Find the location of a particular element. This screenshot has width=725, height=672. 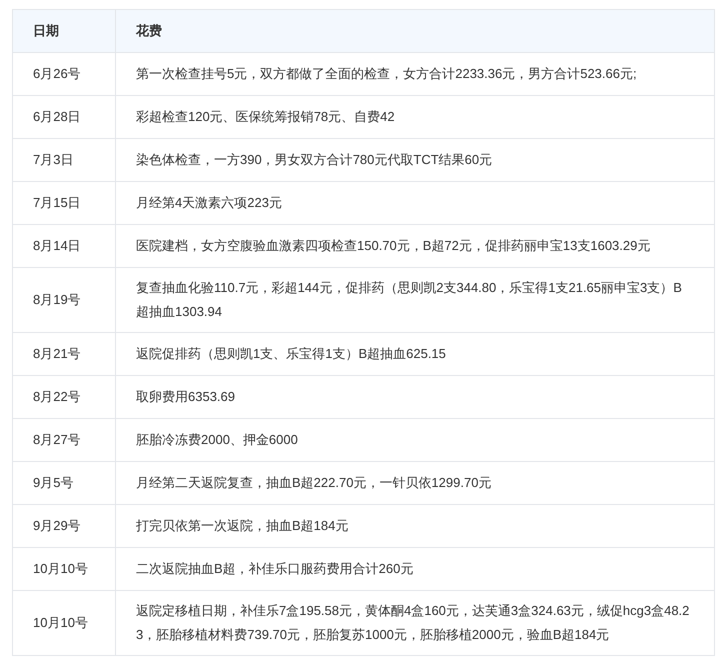

table-cell: 7月15日 is located at coordinates (64, 203).